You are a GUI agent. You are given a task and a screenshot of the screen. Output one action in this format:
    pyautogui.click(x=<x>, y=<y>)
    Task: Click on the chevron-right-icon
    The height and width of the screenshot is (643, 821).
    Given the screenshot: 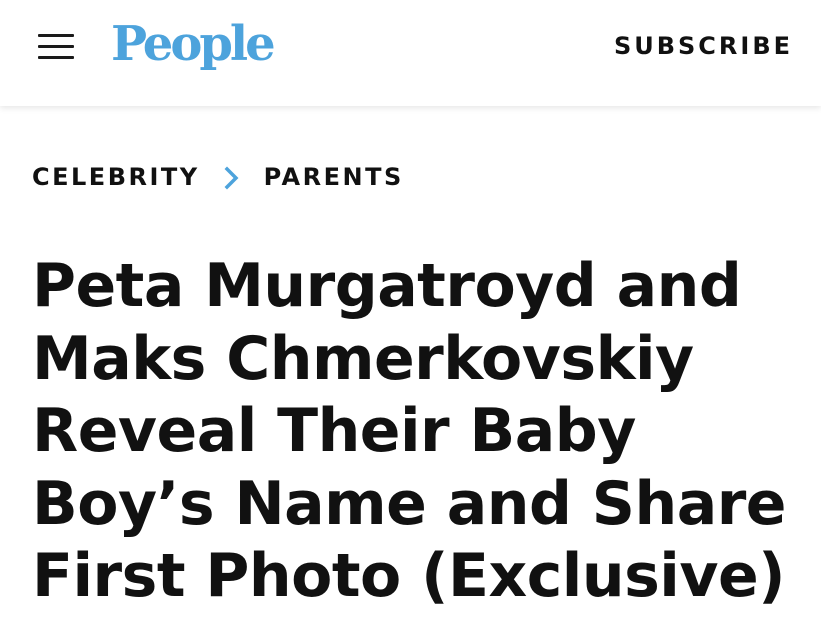 What is the action you would take?
    pyautogui.click(x=233, y=177)
    